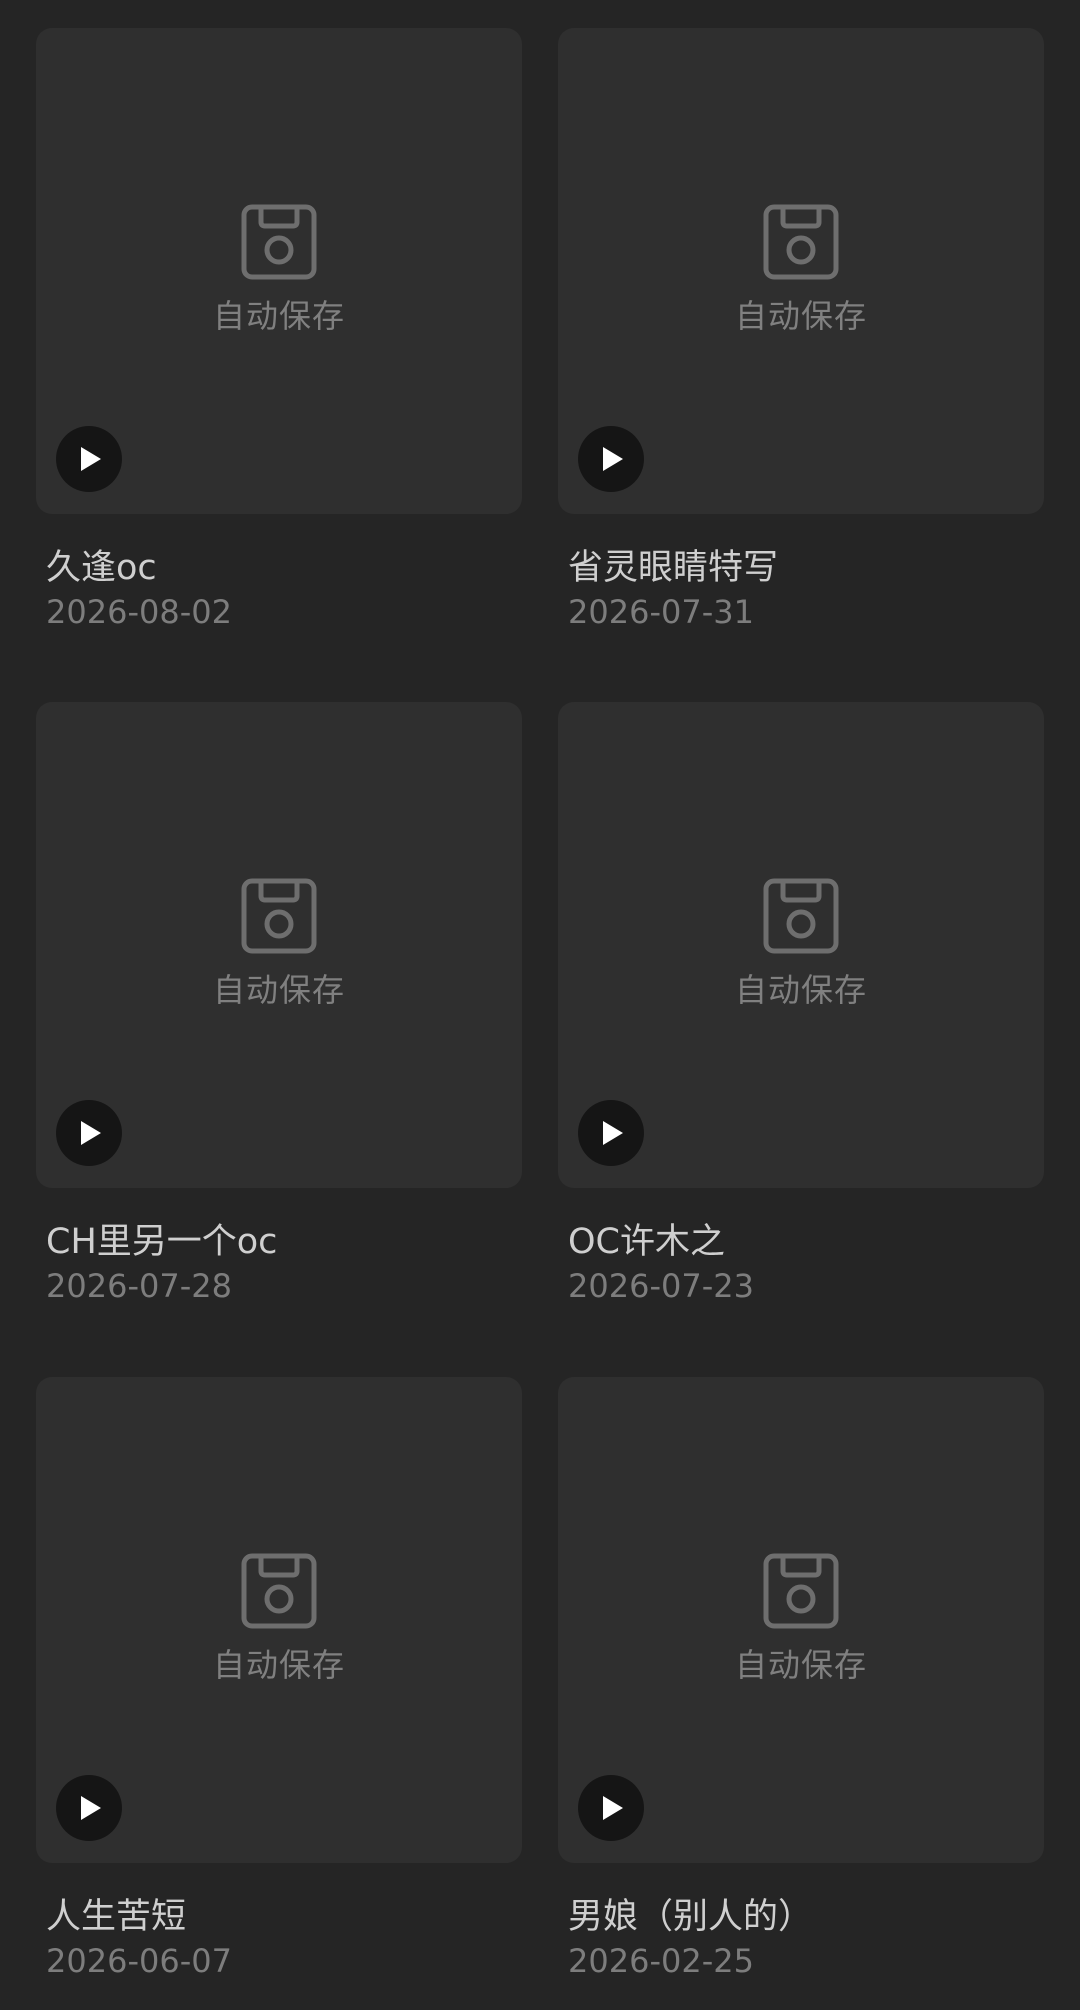 Image resolution: width=1080 pixels, height=2010 pixels. I want to click on project-meta: 省灵眼睛特写 2026-07-31, so click(801, 589).